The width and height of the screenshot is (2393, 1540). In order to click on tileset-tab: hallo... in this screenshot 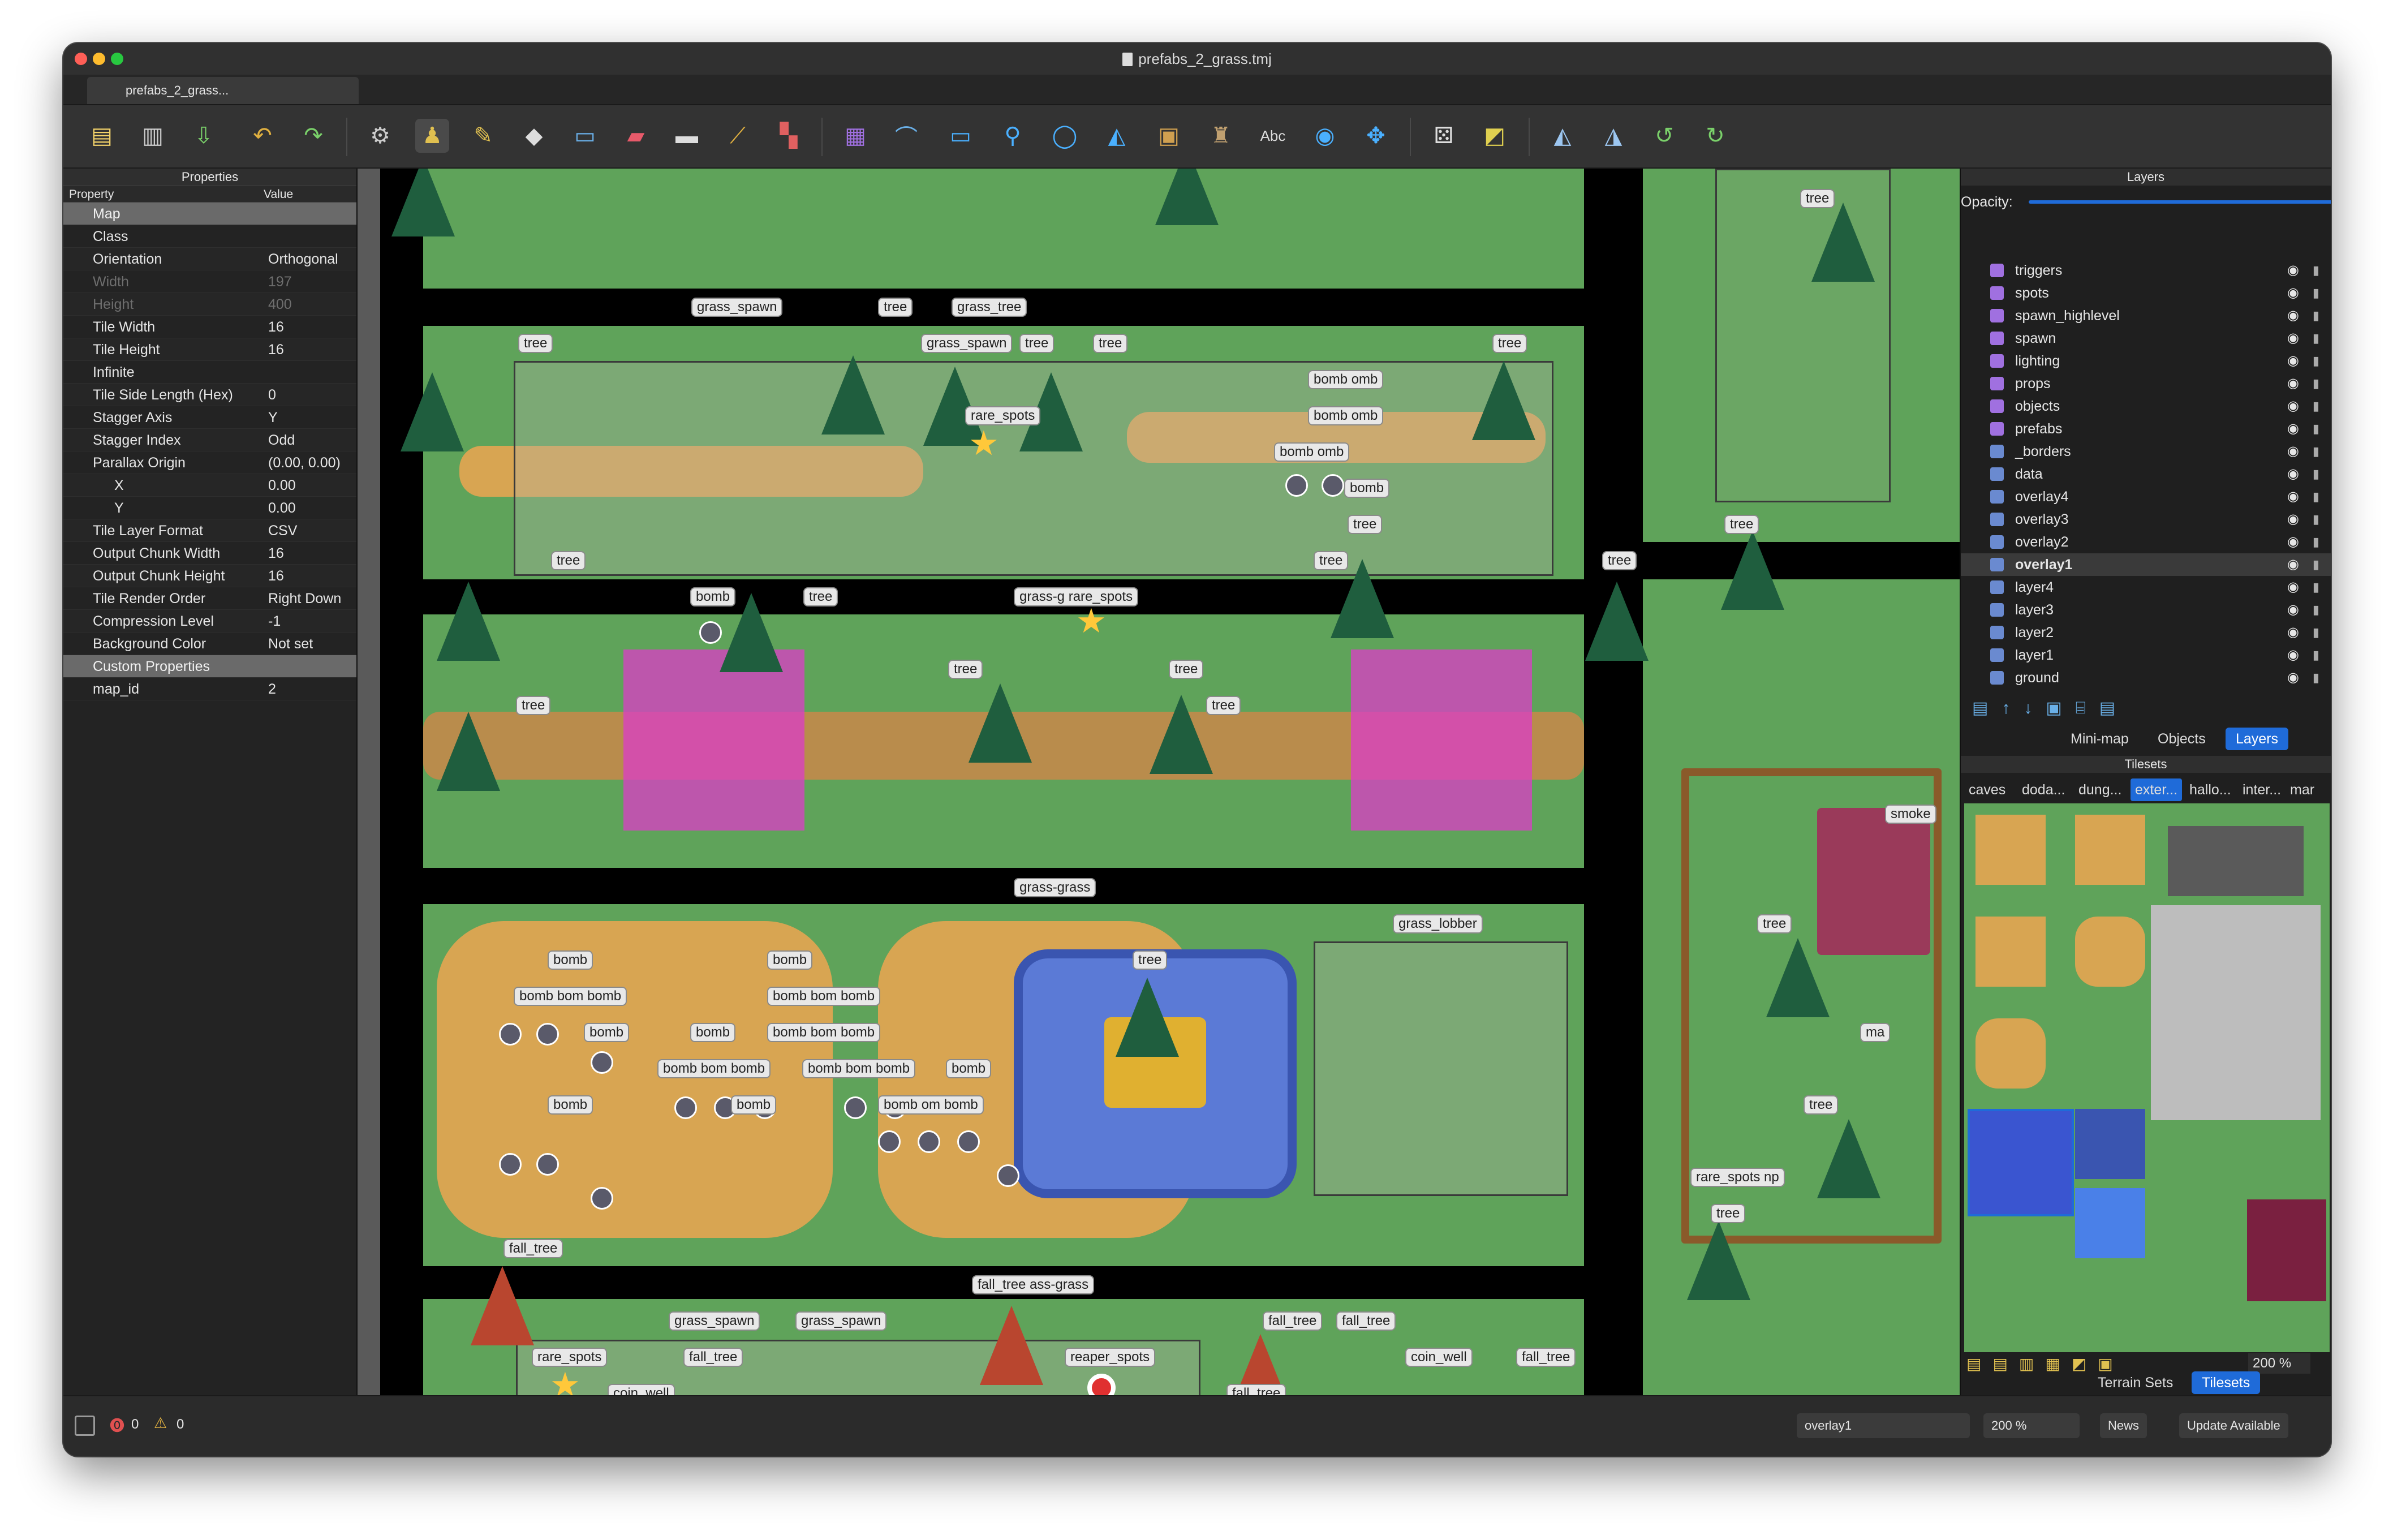, I will do `click(2210, 789)`.